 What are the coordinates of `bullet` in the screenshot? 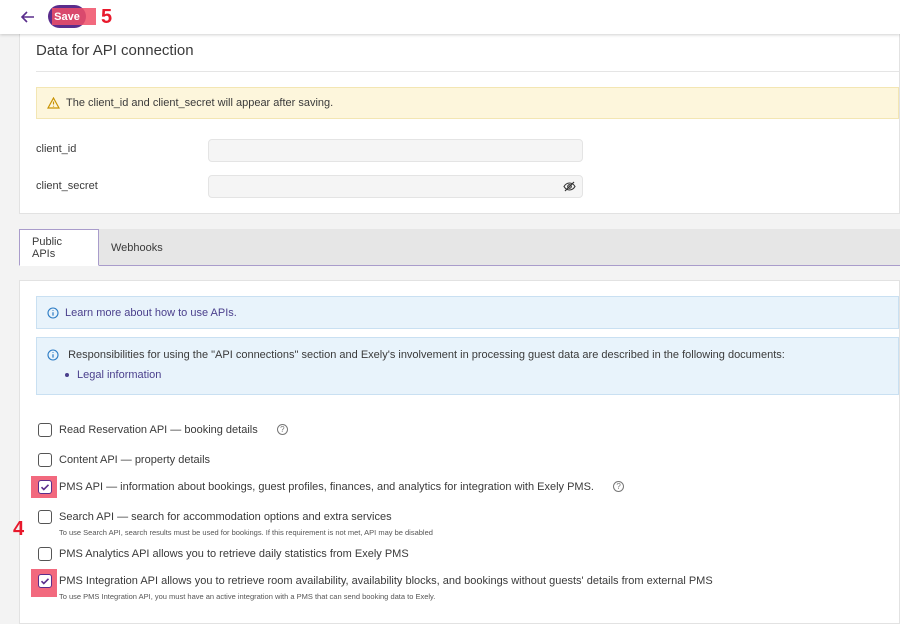 It's located at (67, 375).